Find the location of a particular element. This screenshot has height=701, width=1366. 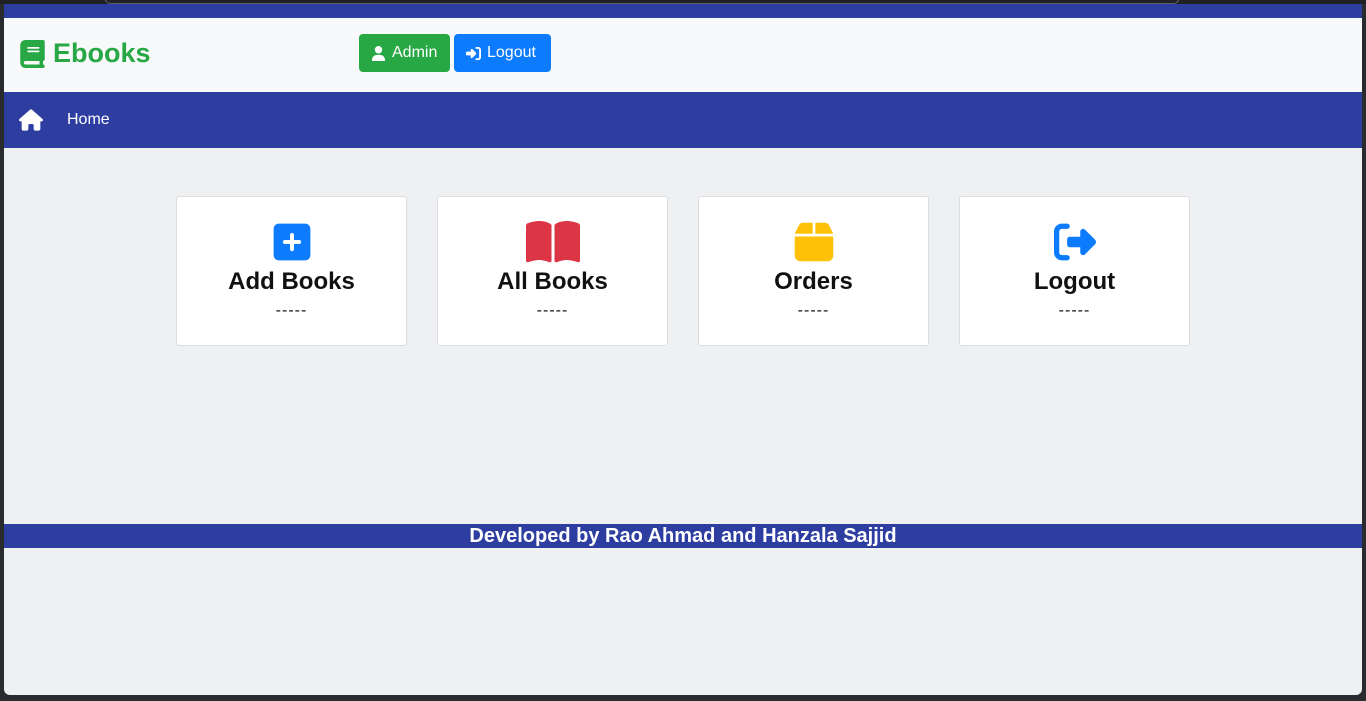

card-logout: Logout ----- is located at coordinates (1074, 271).